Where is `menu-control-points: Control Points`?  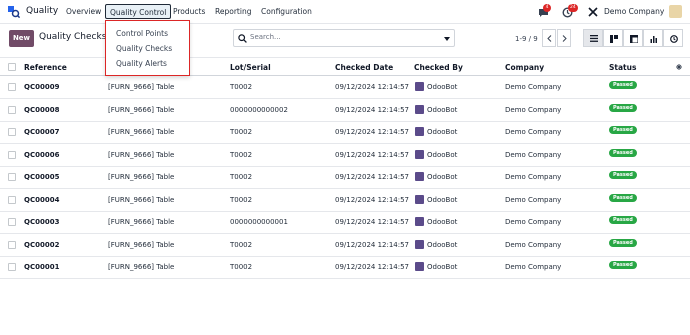 menu-control-points: Control Points is located at coordinates (142, 33).